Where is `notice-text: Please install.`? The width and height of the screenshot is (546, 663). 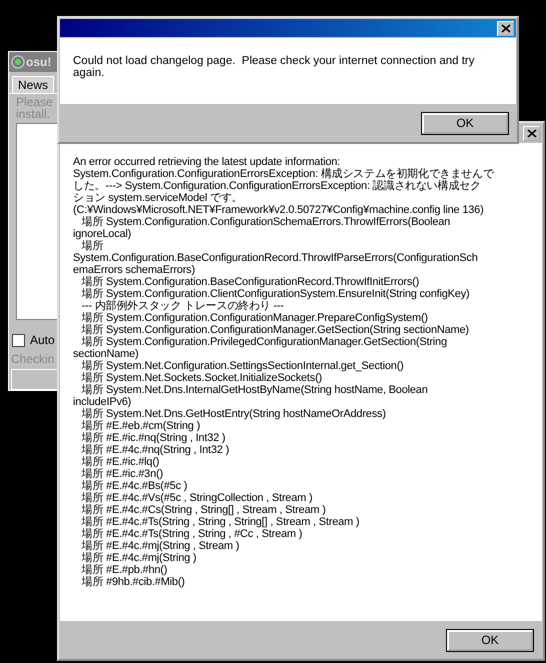 notice-text: Please install. is located at coordinates (35, 108).